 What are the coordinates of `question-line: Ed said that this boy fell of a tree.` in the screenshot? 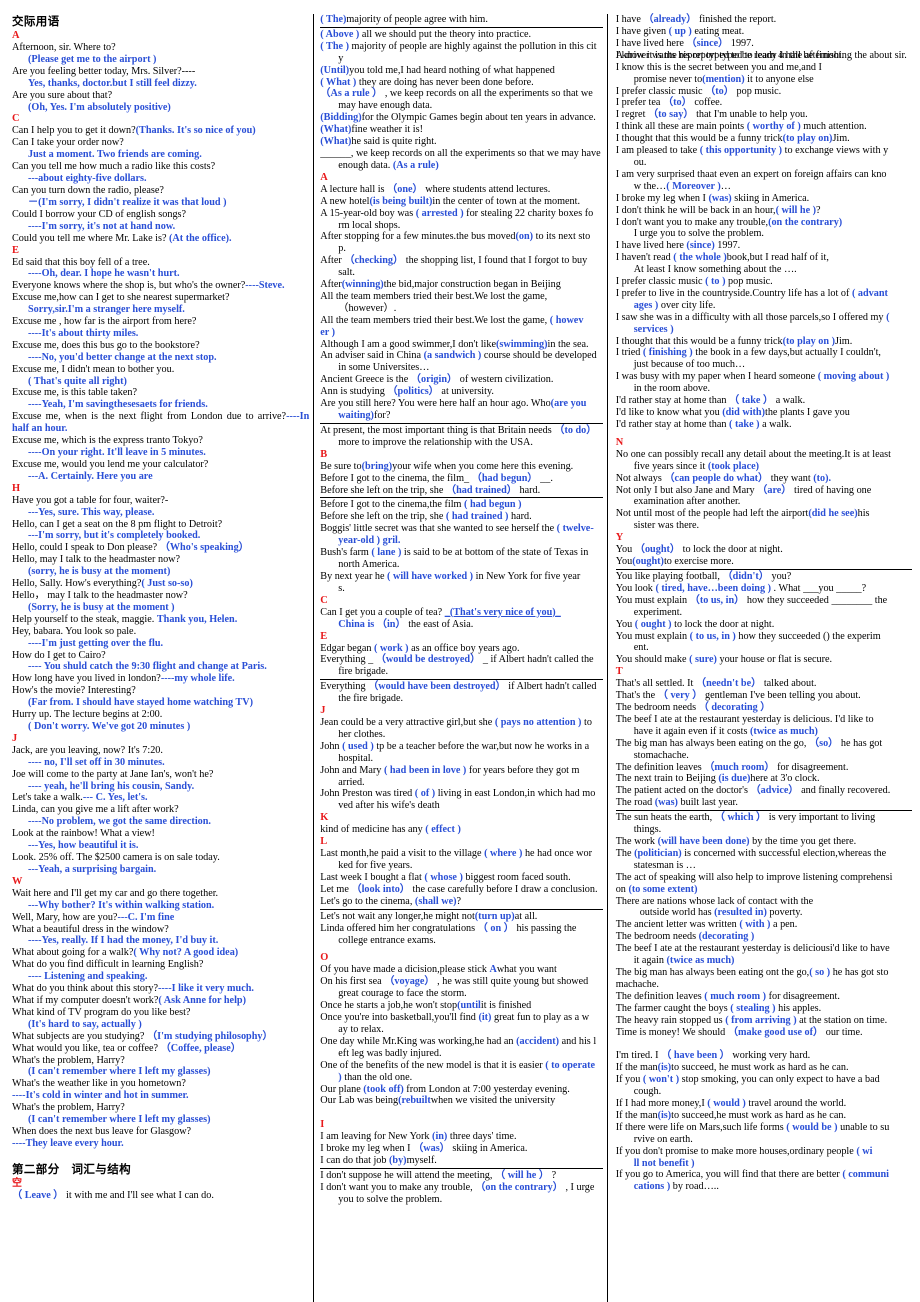 It's located at (81, 262).